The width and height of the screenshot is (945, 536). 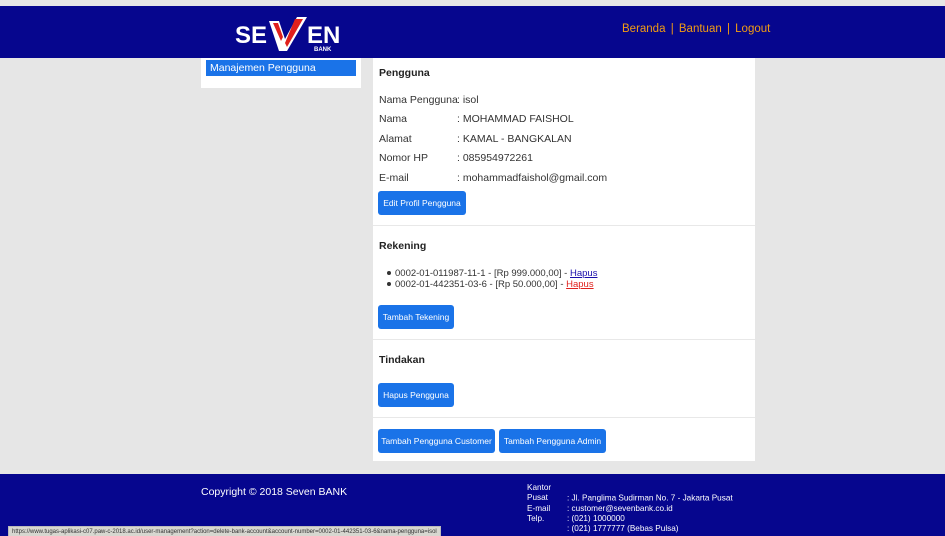 I want to click on accounts-section-title: Rekening, so click(x=403, y=246).